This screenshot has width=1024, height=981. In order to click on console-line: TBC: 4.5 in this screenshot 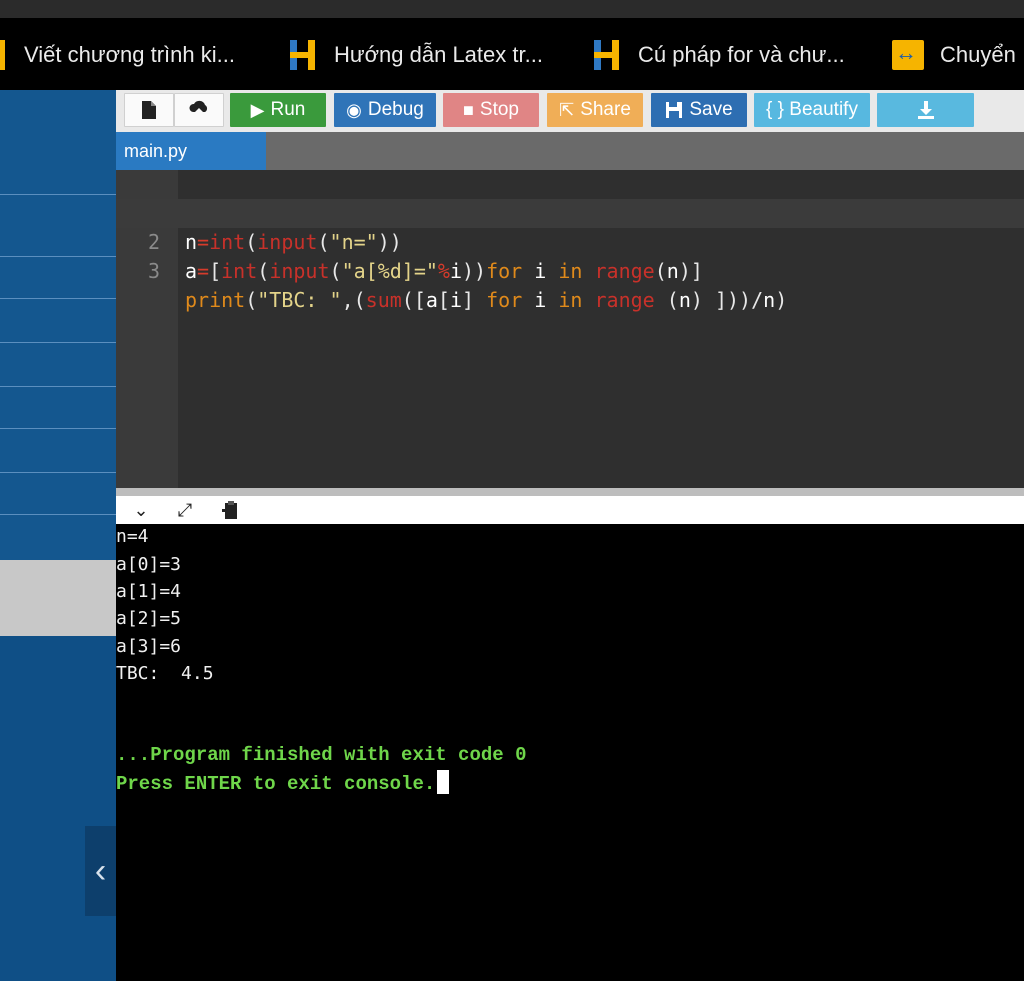, I will do `click(165, 673)`.